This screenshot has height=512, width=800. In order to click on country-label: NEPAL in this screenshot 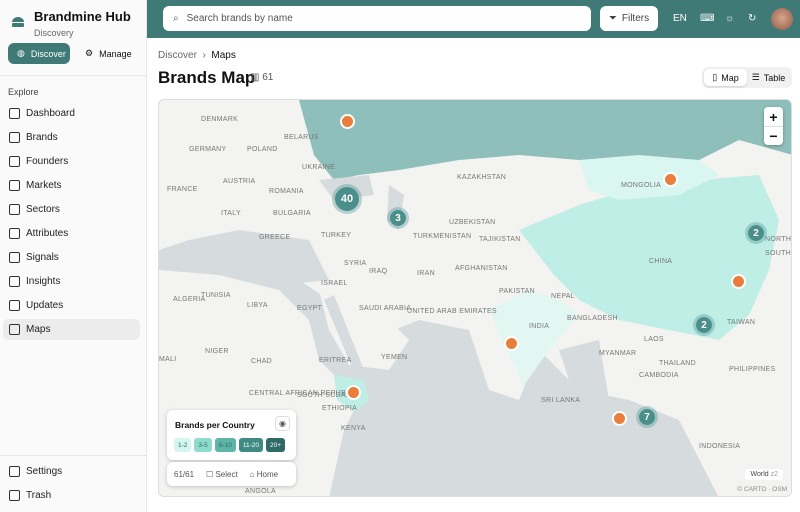, I will do `click(563, 296)`.